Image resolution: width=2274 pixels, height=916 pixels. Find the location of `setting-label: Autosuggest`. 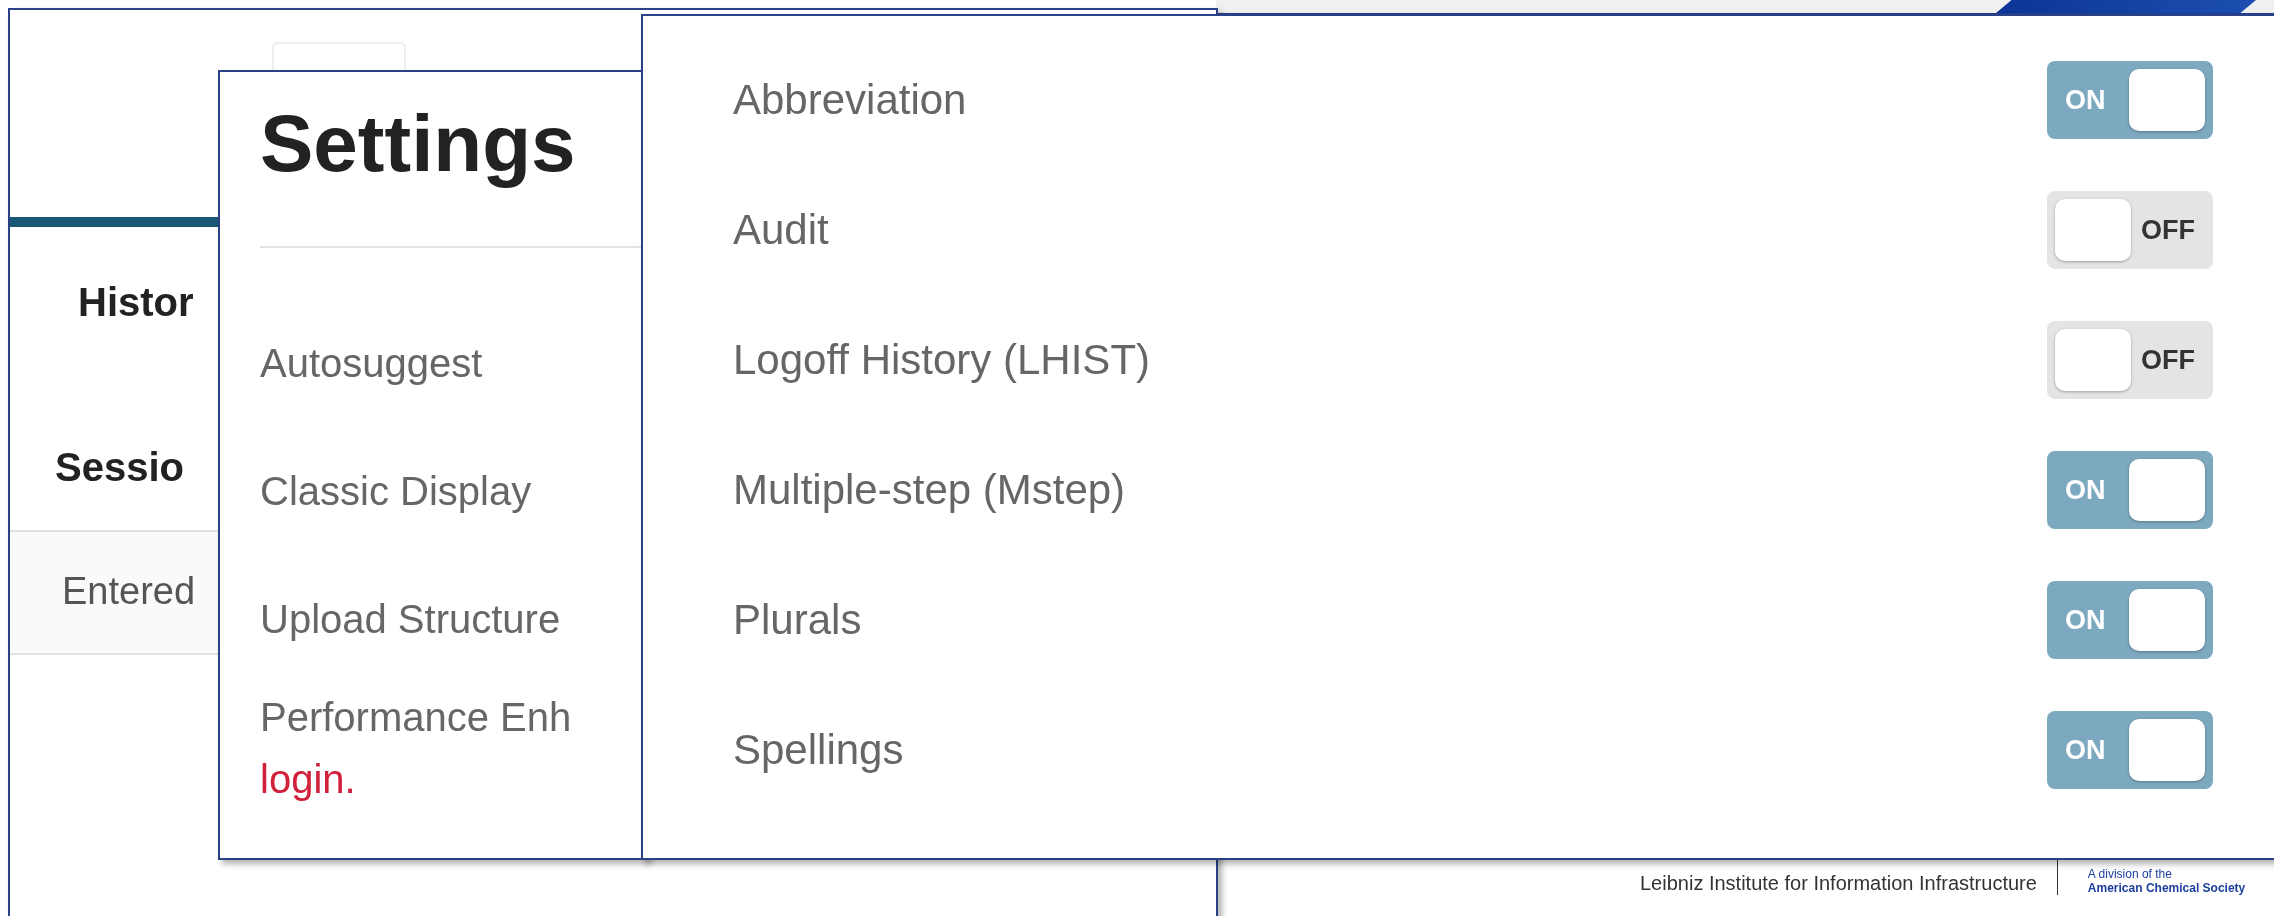

setting-label: Autosuggest is located at coordinates (372, 363).